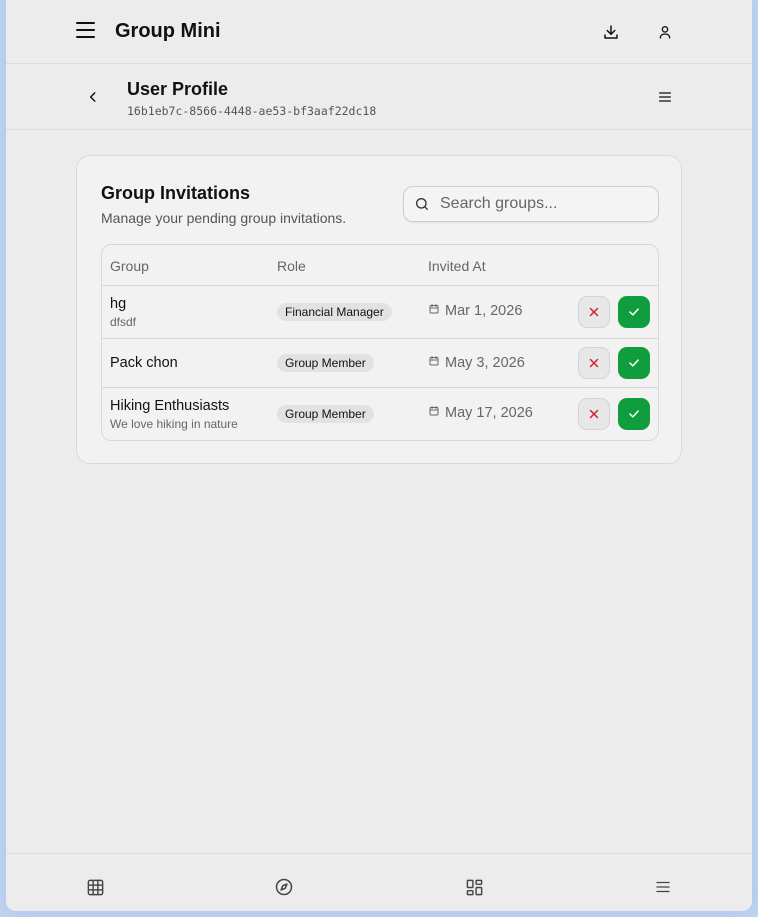 Image resolution: width=758 pixels, height=917 pixels. What do you see at coordinates (485, 363) in the screenshot?
I see `invited-date-text: May 3, 2026` at bounding box center [485, 363].